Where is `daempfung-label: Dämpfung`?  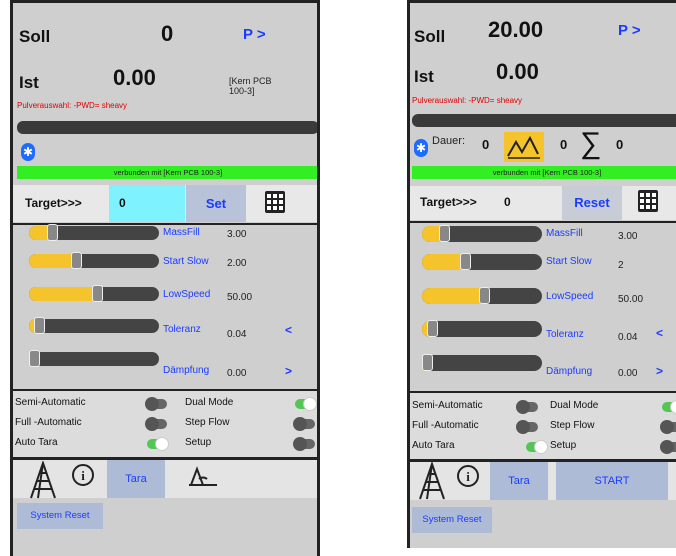 daempfung-label: Dämpfung is located at coordinates (186, 370).